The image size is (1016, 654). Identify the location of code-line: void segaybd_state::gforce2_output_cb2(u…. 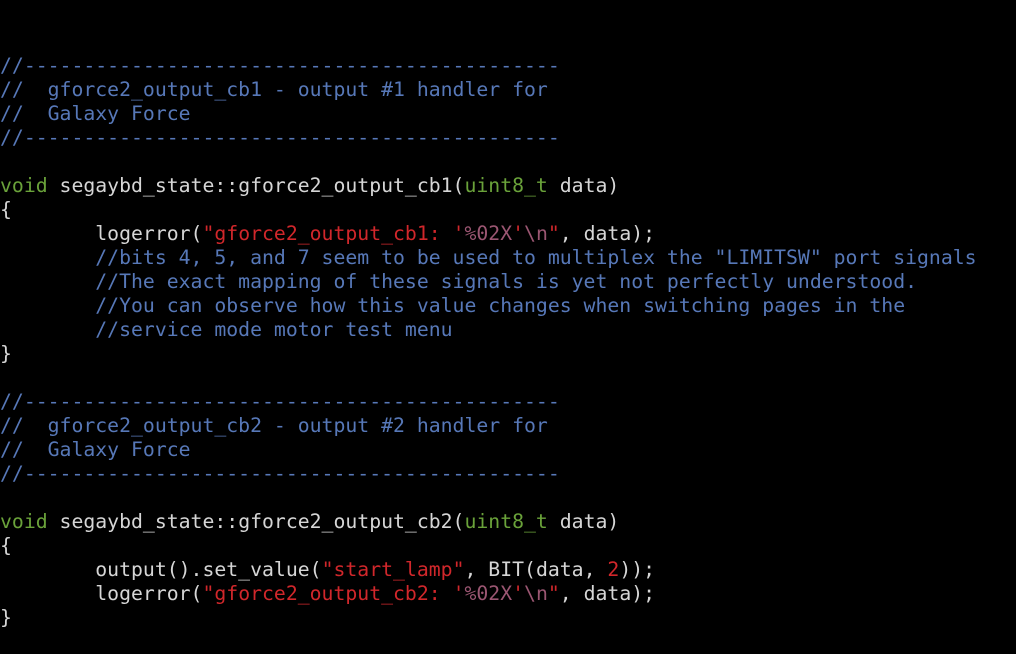
(508, 522).